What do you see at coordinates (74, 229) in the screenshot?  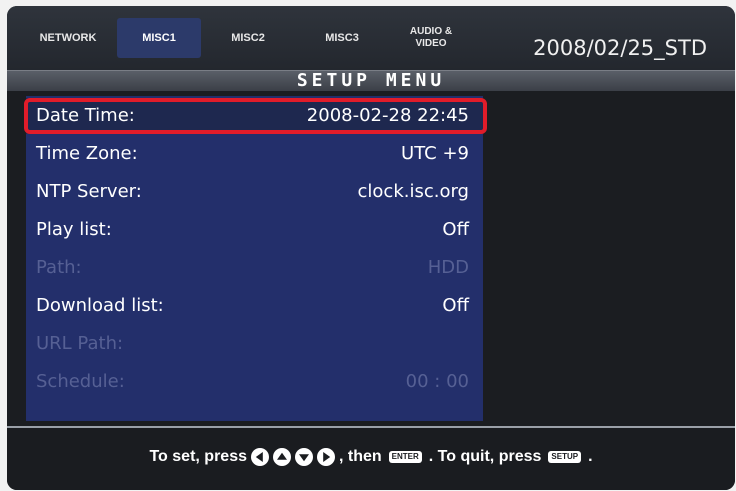 I see `menu-item-label: Play list:` at bounding box center [74, 229].